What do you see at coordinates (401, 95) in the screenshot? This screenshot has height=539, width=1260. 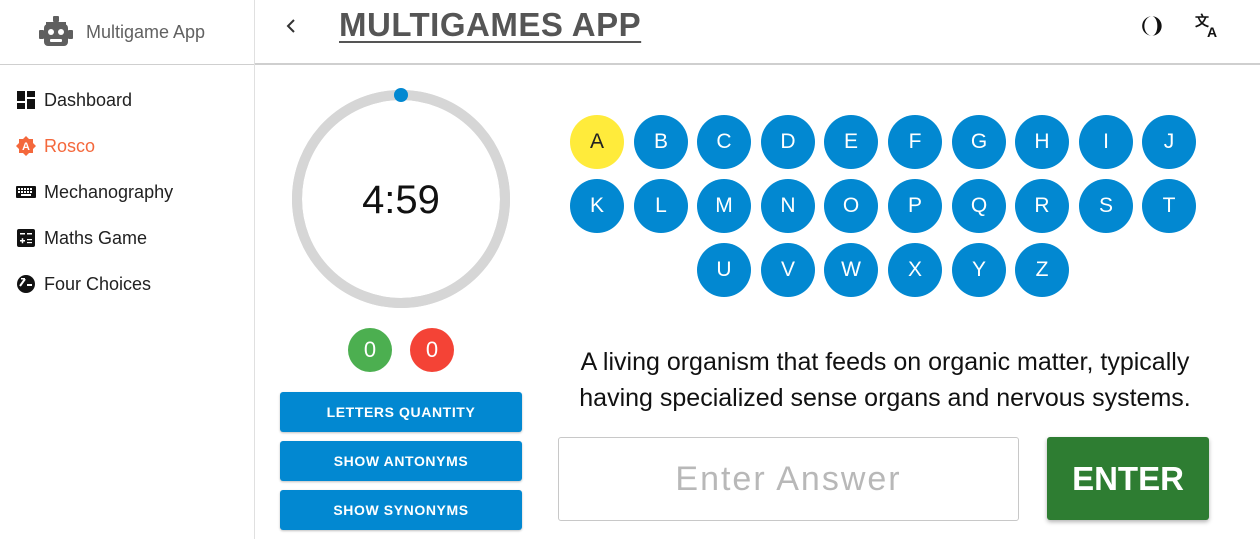 I see `timer-knob` at bounding box center [401, 95].